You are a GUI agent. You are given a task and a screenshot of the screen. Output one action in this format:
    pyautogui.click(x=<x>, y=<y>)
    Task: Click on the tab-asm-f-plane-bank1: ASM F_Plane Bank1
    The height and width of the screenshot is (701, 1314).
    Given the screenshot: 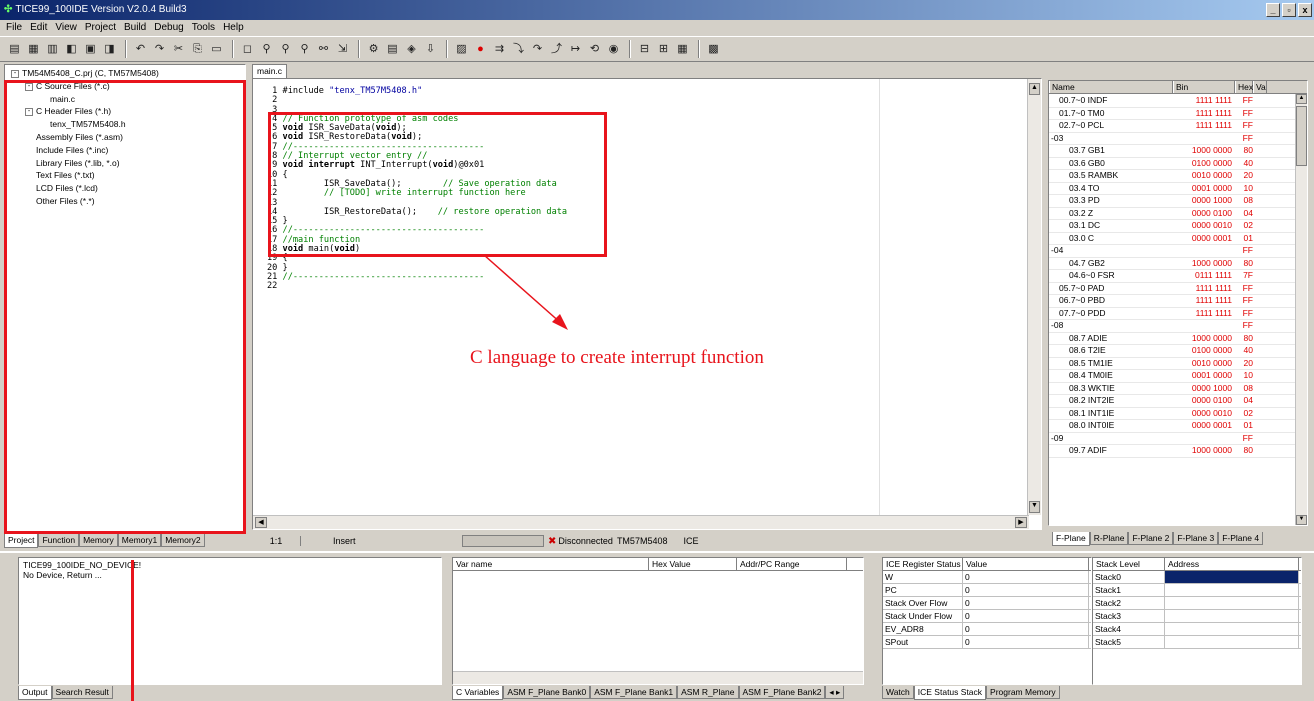 What is the action you would take?
    pyautogui.click(x=634, y=692)
    